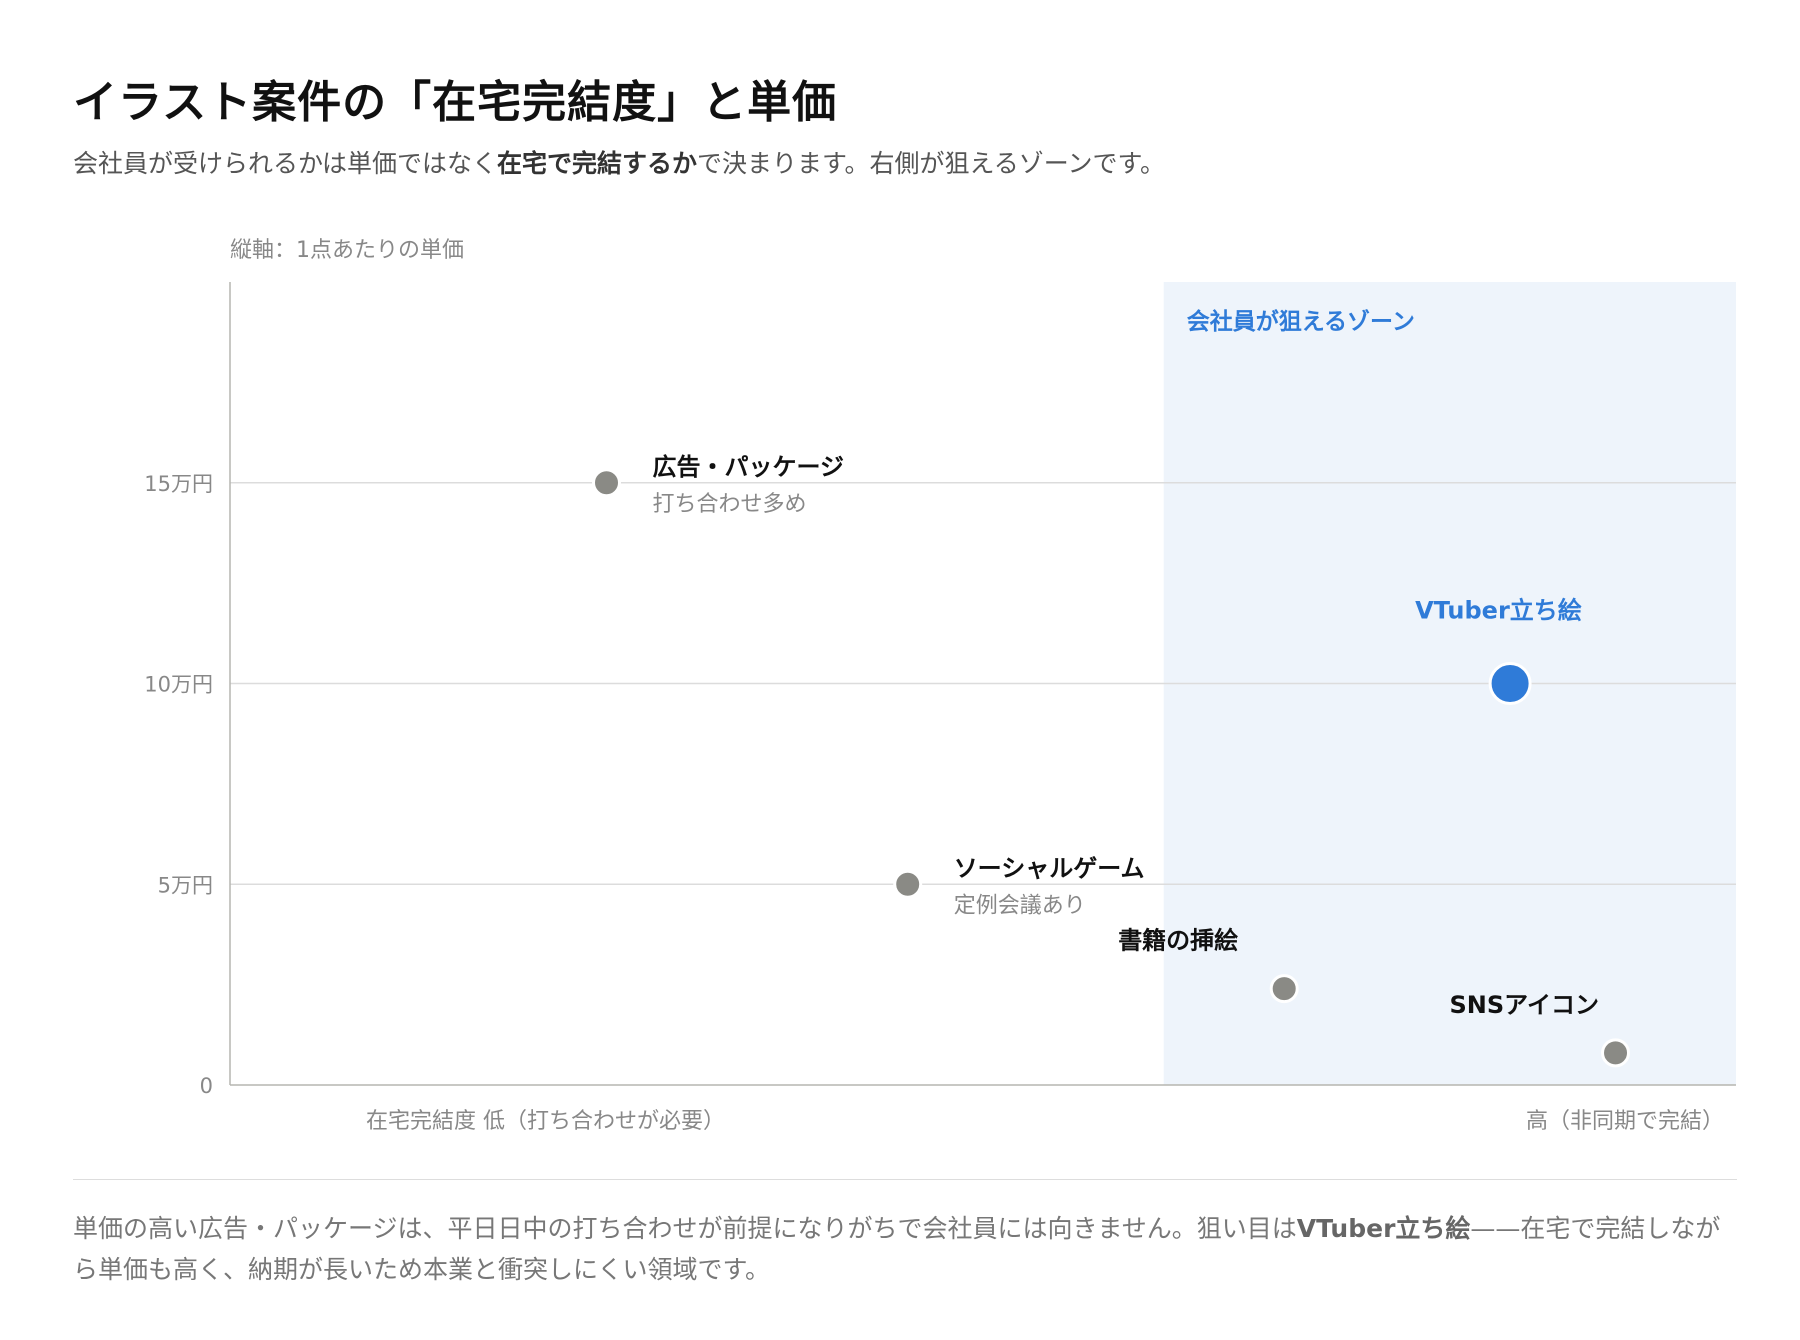 The height and width of the screenshot is (1340, 1800). I want to click on x-axis-label-low: 在宅完結度 低（打ち合わせが必要）, so click(545, 1121).